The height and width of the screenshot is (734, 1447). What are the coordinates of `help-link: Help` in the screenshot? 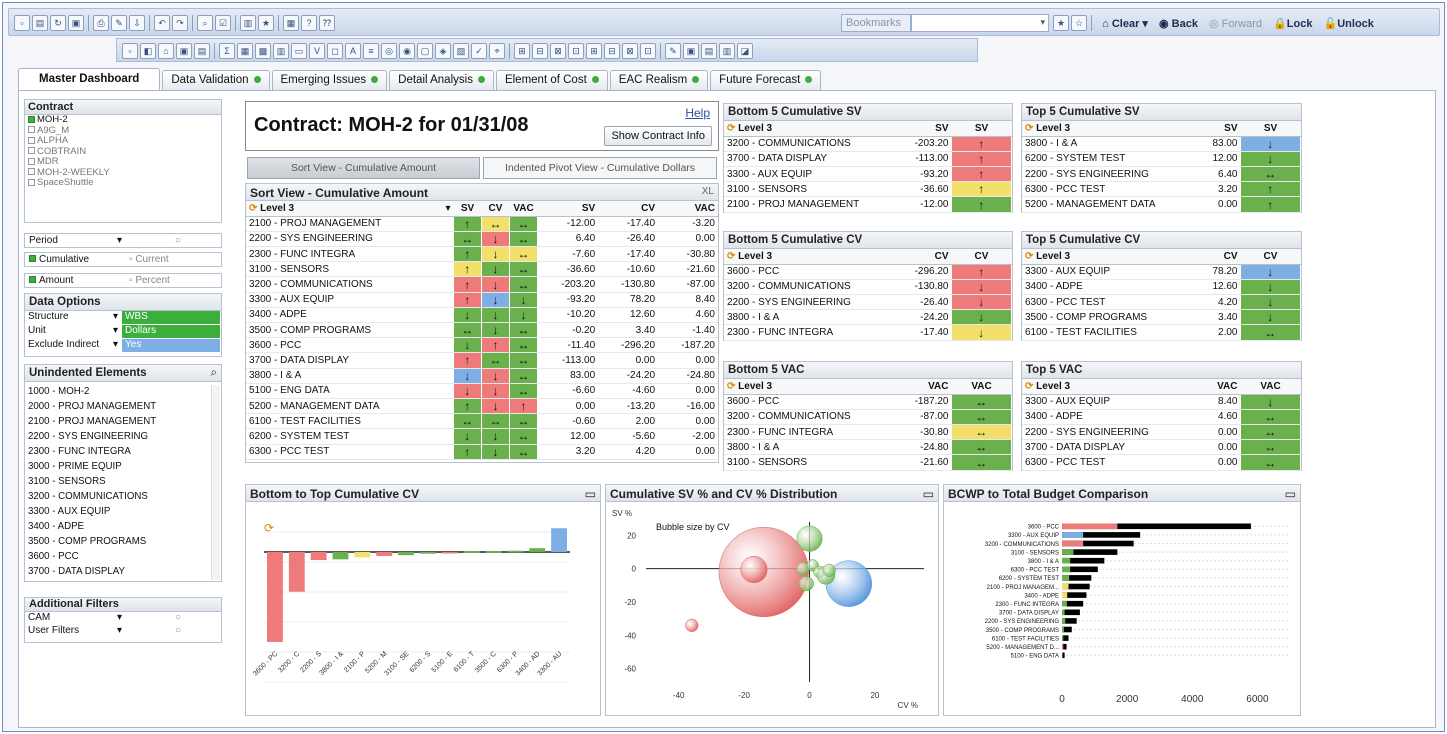 It's located at (697, 113).